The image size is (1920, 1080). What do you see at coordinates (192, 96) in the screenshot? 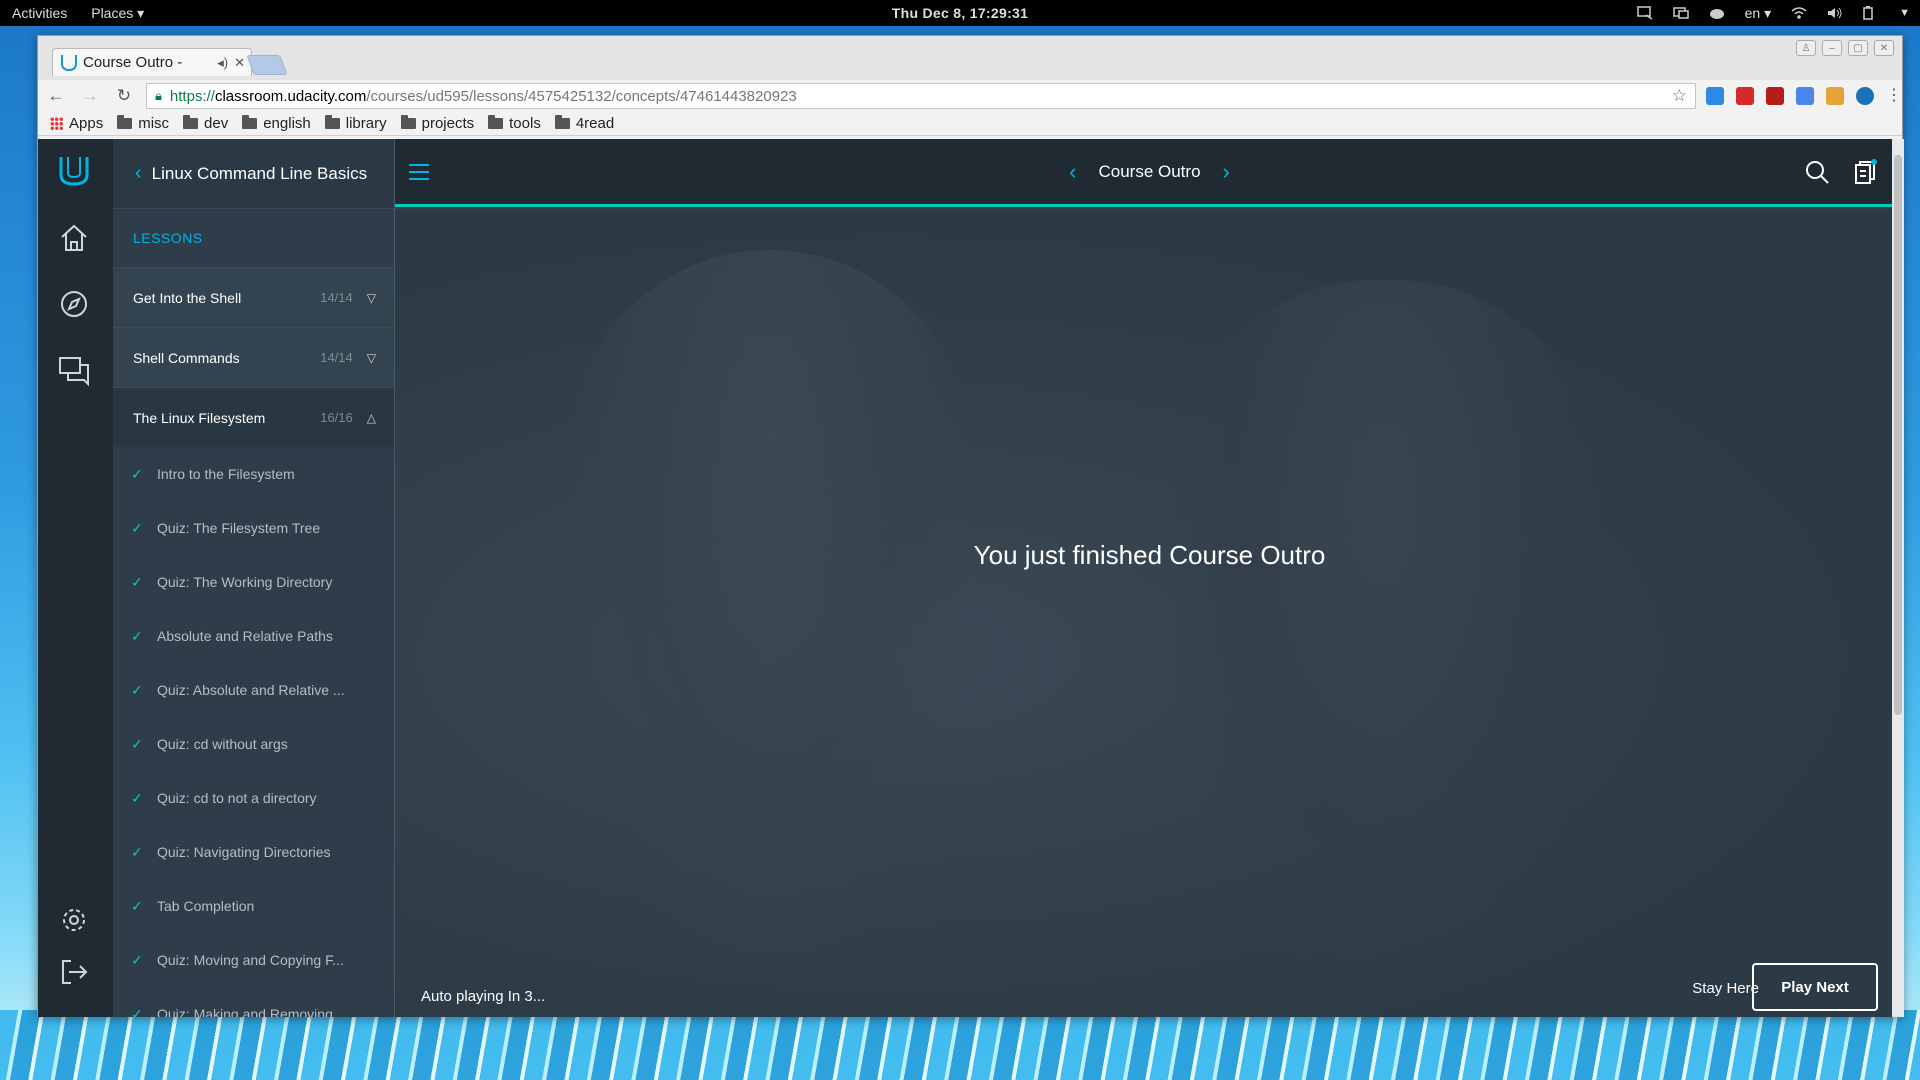
I see `url-scheme: https://` at bounding box center [192, 96].